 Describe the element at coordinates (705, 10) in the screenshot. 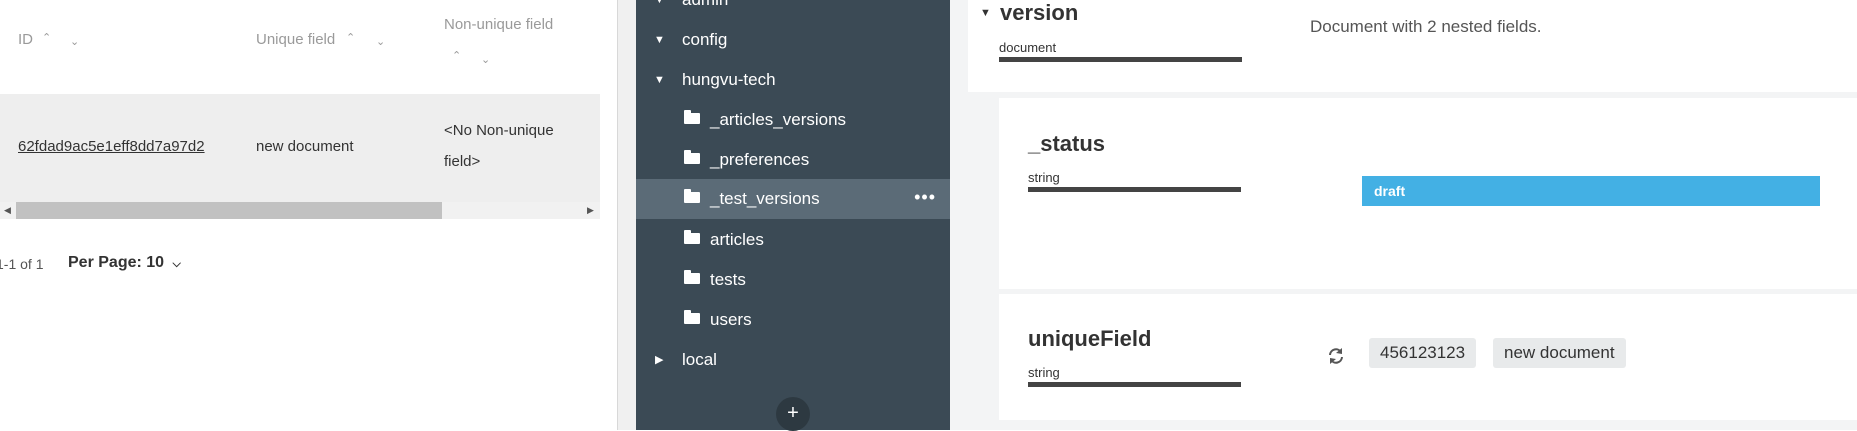

I see `tree-item-label: admin` at that location.